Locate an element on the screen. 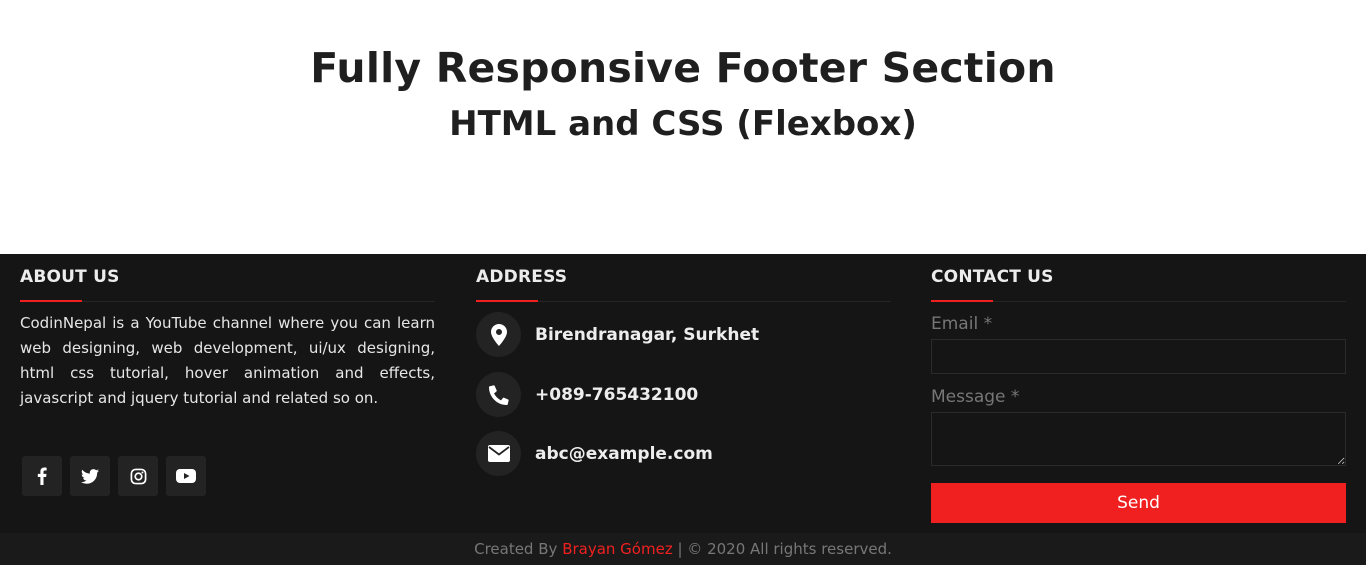 The image size is (1366, 565). page-title: Fully Responsive Footer Section is located at coordinates (683, 68).